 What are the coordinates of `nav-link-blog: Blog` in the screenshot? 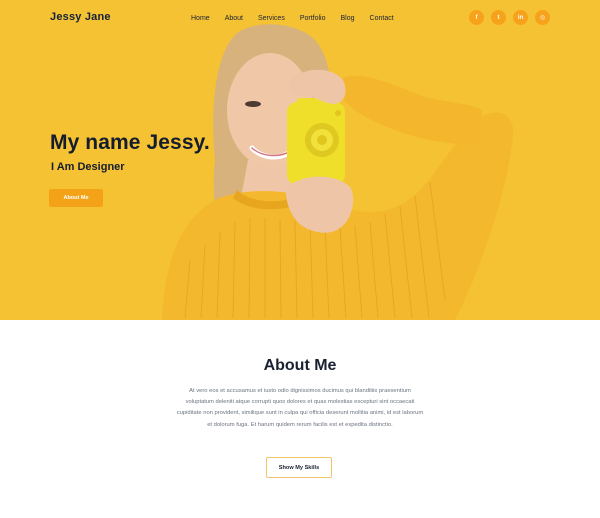 It's located at (348, 18).